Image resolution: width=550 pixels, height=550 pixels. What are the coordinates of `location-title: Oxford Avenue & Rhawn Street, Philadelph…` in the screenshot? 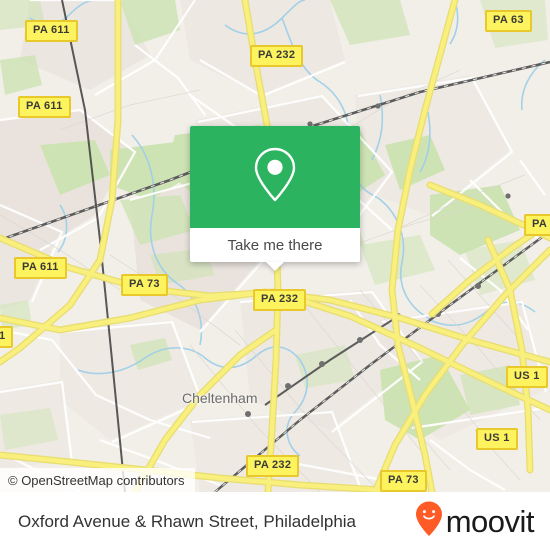 It's located at (187, 521).